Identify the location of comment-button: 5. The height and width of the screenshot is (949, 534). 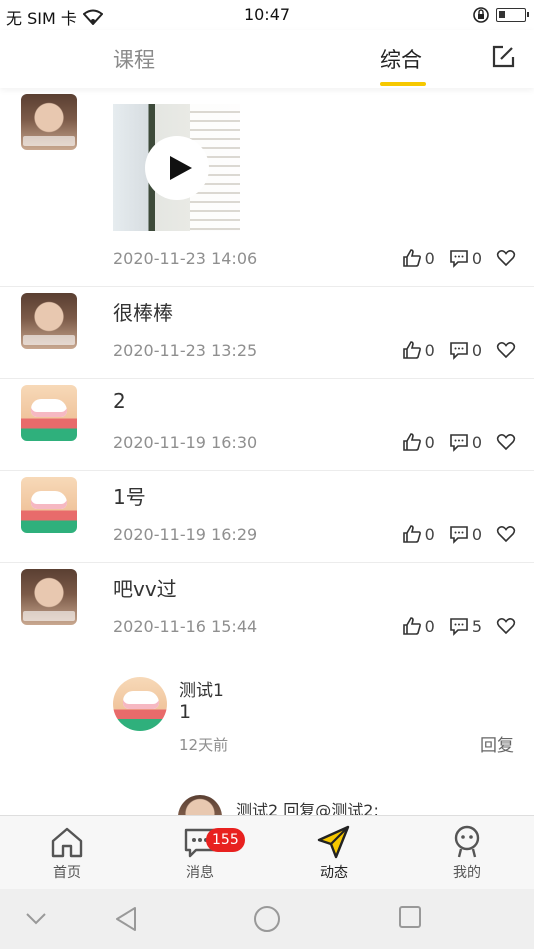
(465, 626).